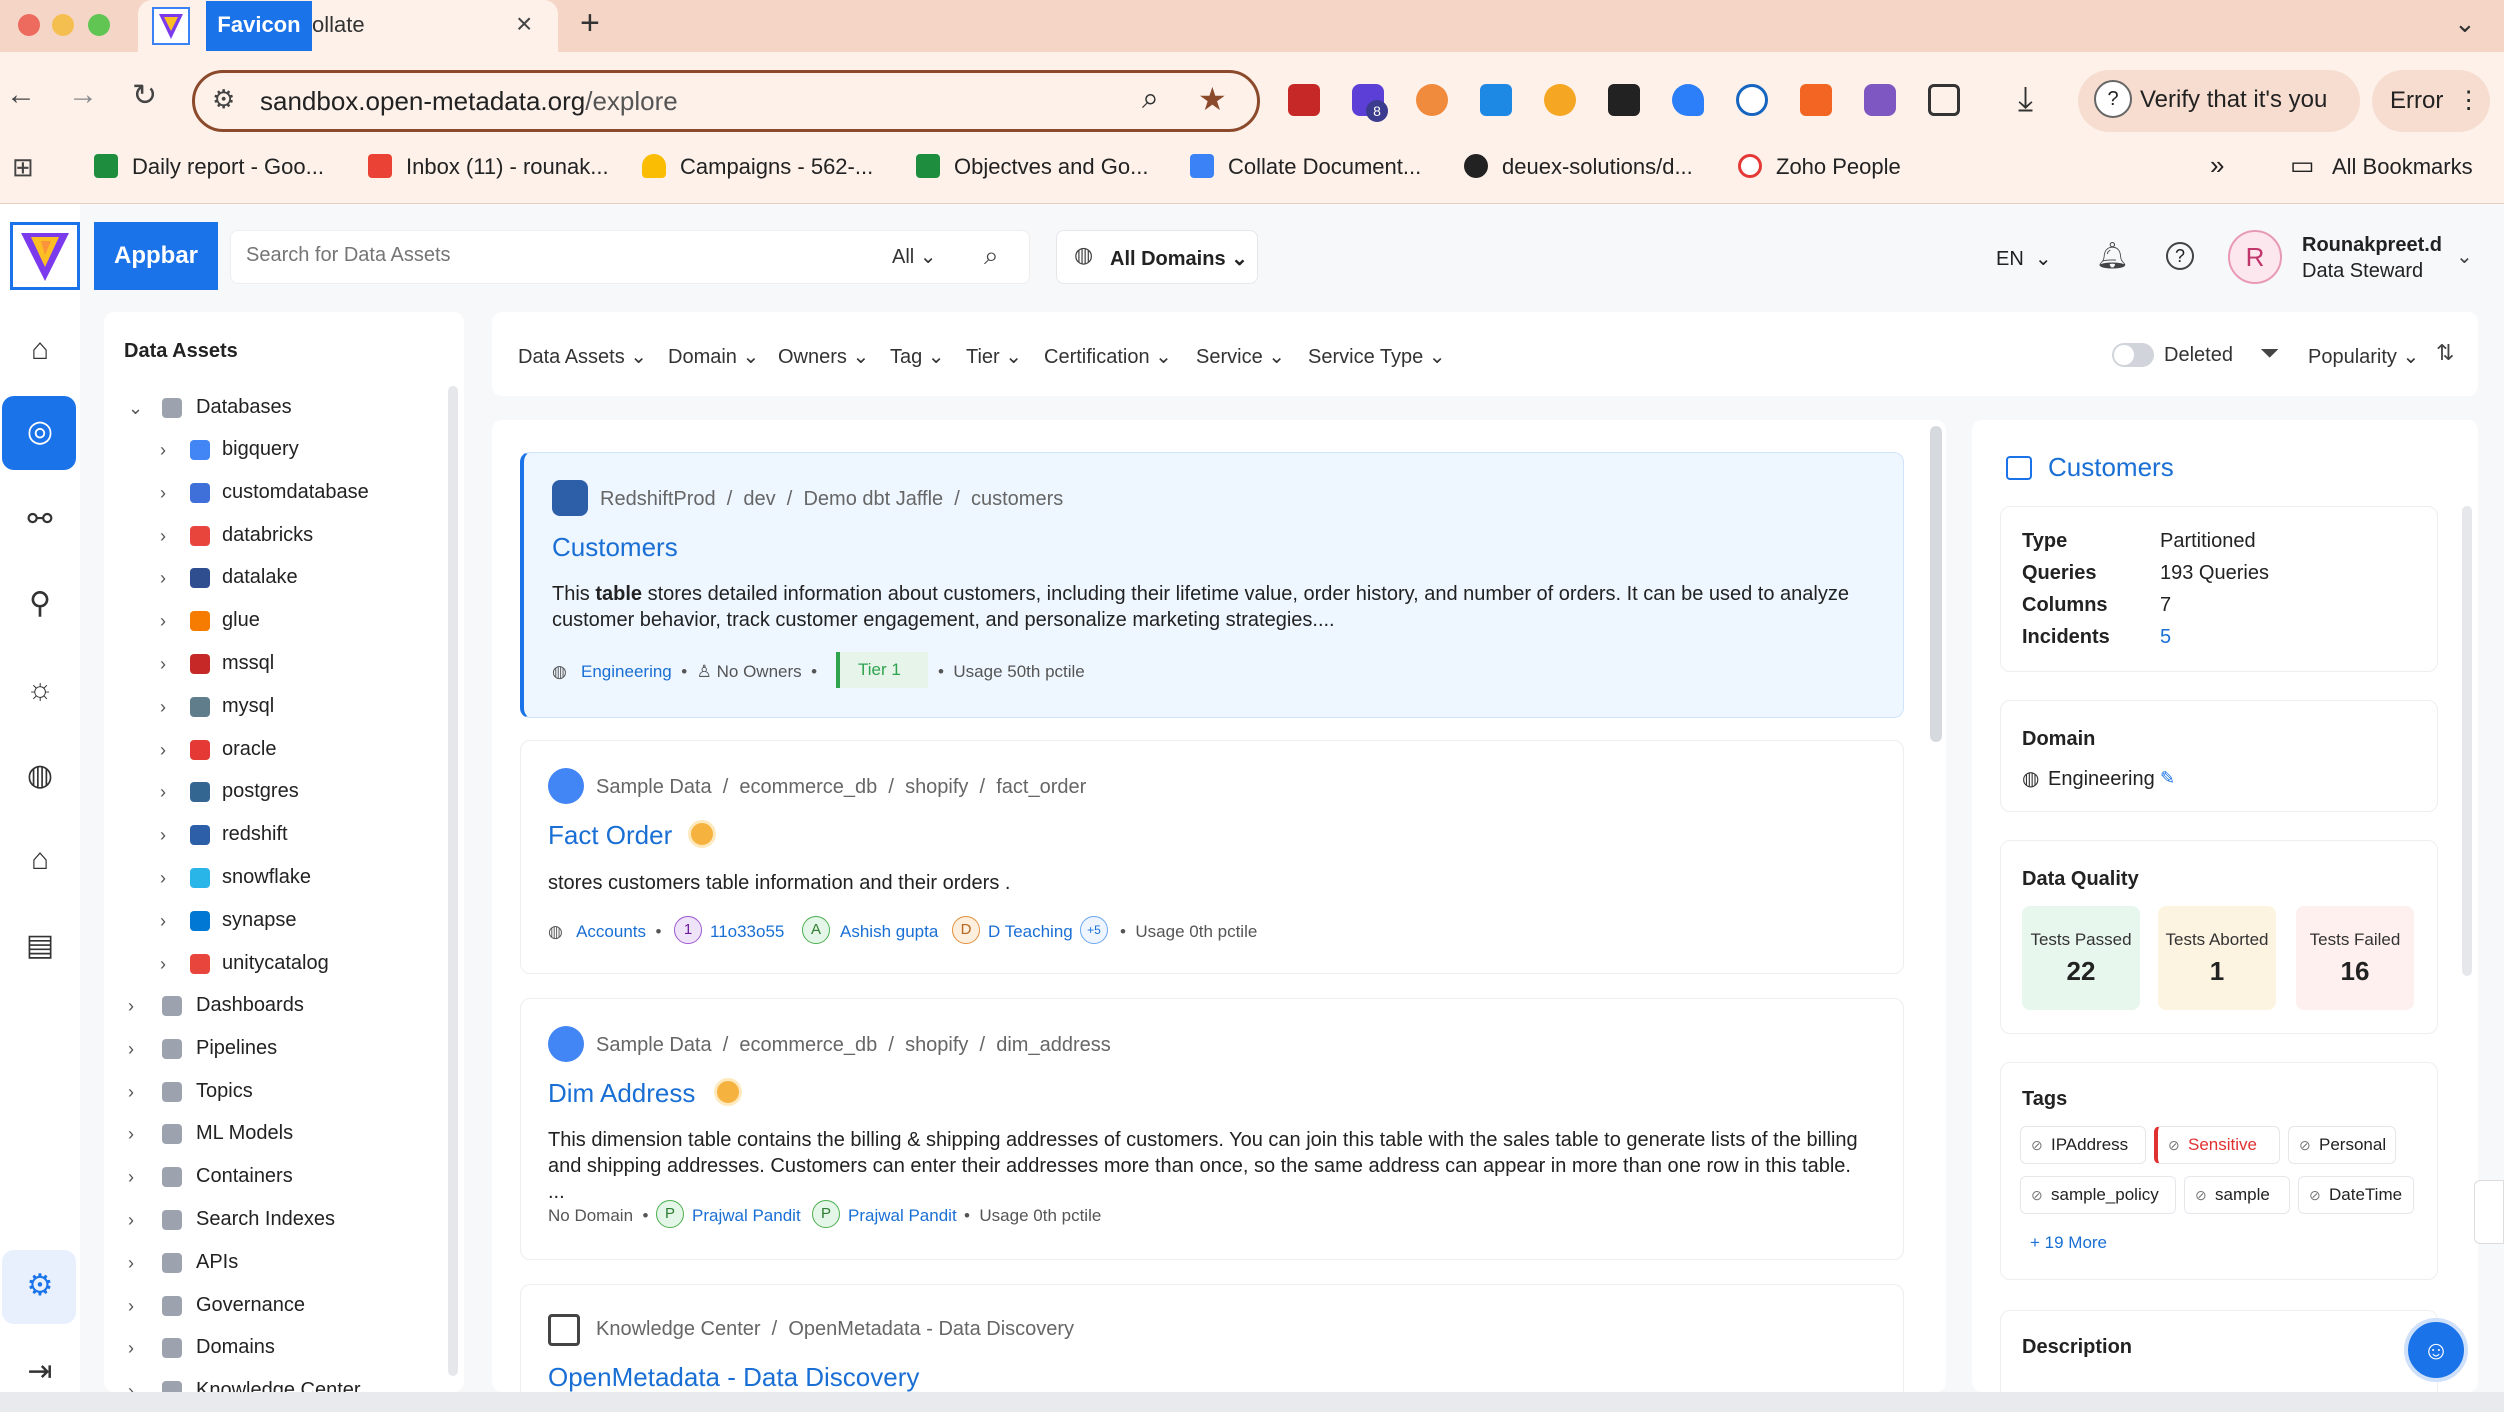 The height and width of the screenshot is (1412, 2504). What do you see at coordinates (1108, 356) in the screenshot?
I see `filter-certification: Certification ⌄` at bounding box center [1108, 356].